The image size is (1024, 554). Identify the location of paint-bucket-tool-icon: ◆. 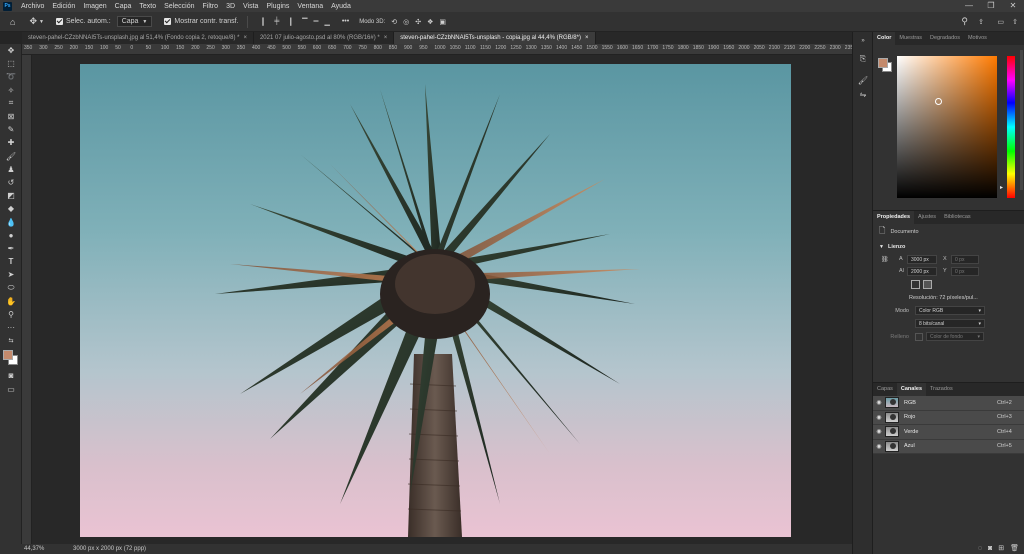
(11, 208).